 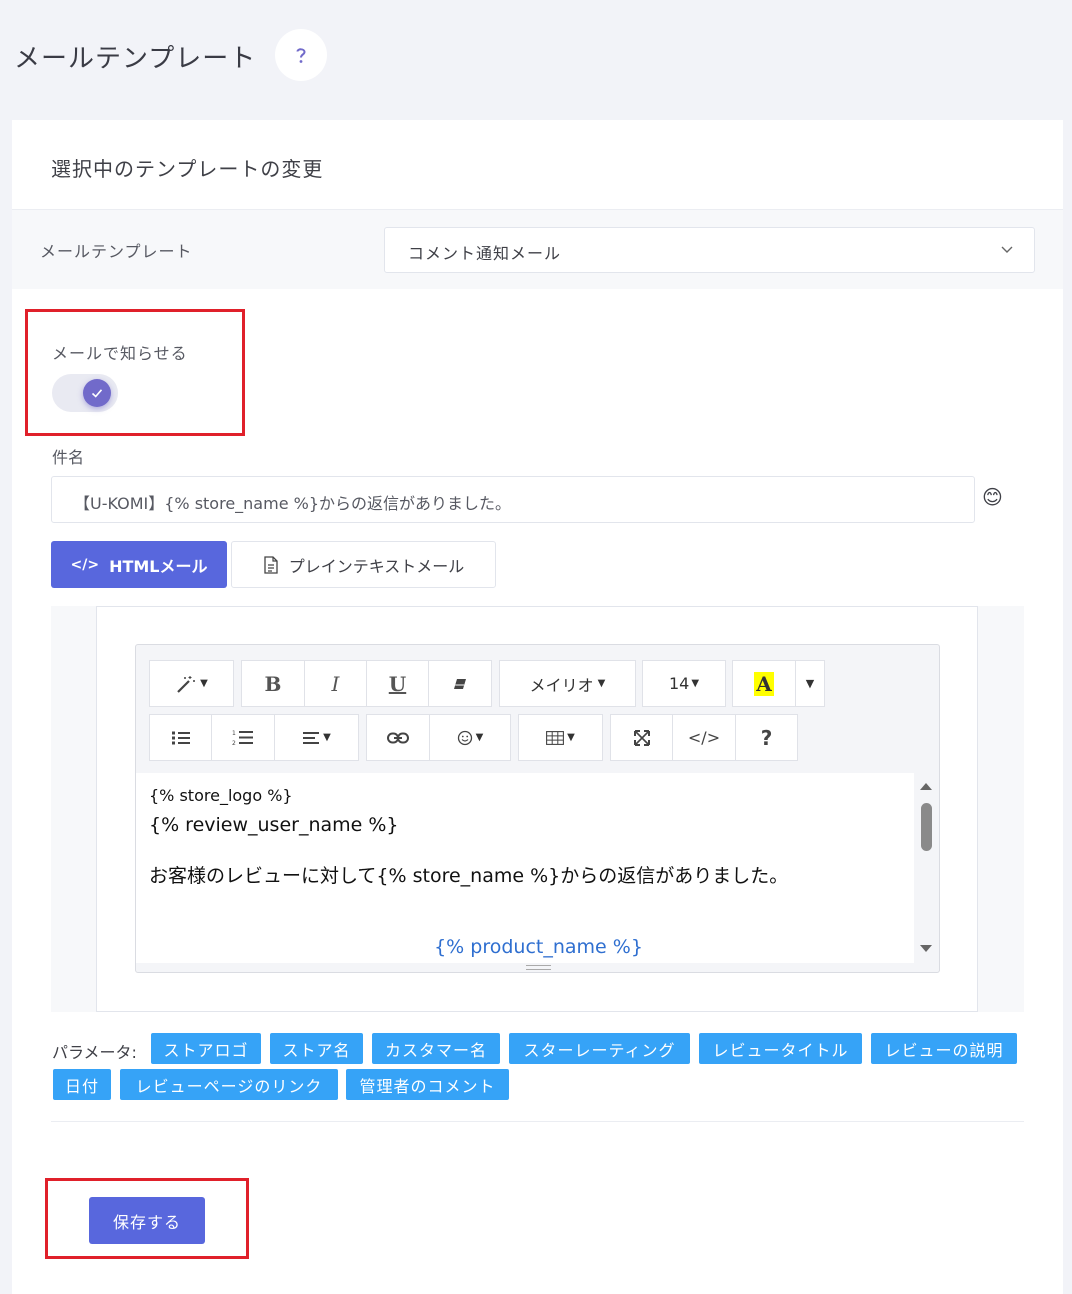 I want to click on emoji-dropdown: ▼, so click(x=470, y=737).